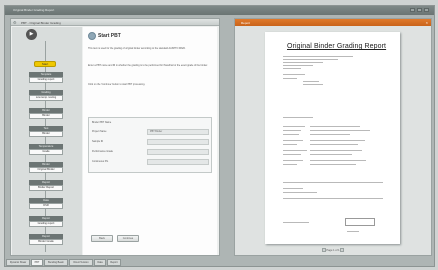  Describe the element at coordinates (99, 131) in the screenshot. I see `field-label: Project Name` at that location.